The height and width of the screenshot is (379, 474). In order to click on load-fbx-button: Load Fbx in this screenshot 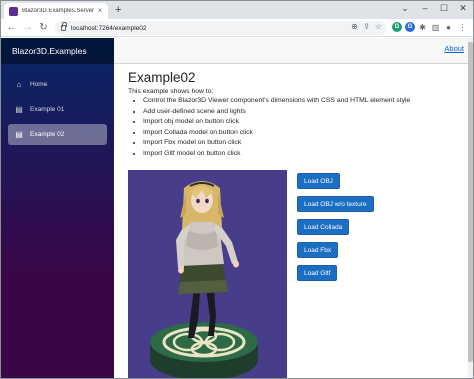, I will do `click(318, 250)`.